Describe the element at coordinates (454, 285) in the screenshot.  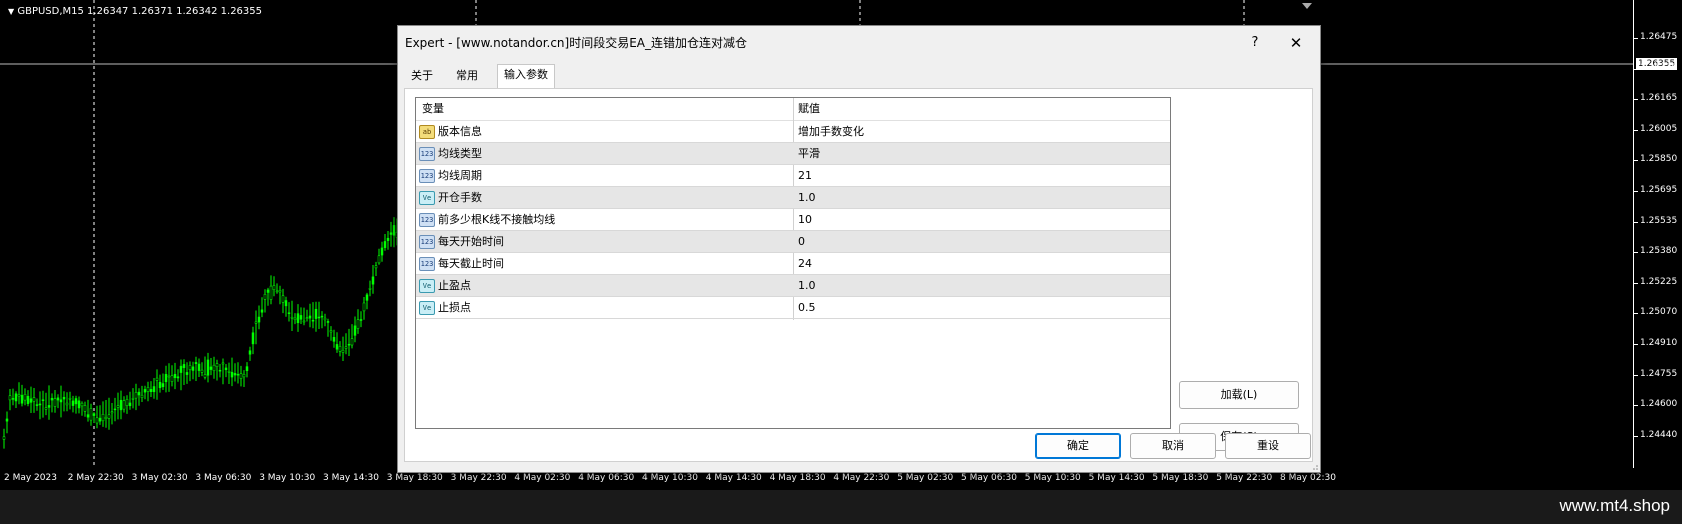
I see `param-name: 止盈点` at that location.